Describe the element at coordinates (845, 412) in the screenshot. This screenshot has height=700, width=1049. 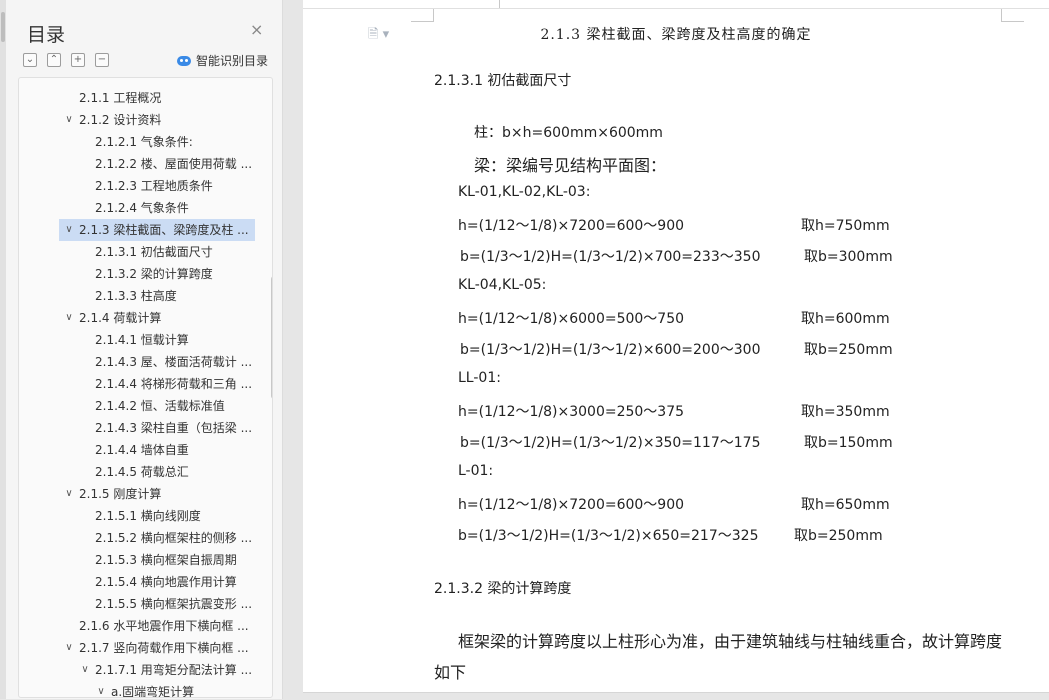
I see `h-value: 取h=350mm` at that location.